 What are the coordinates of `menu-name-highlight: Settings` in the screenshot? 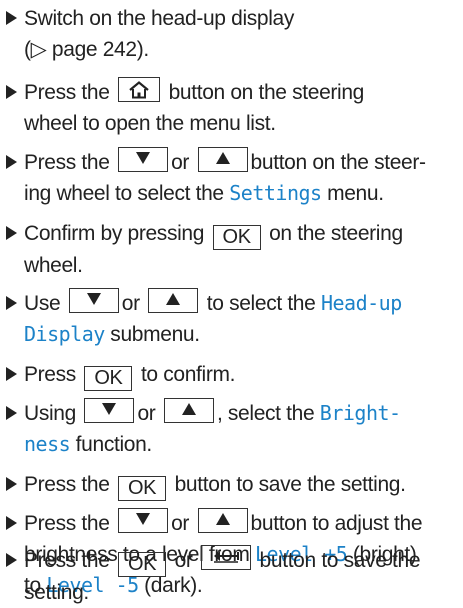 It's located at (275, 193).